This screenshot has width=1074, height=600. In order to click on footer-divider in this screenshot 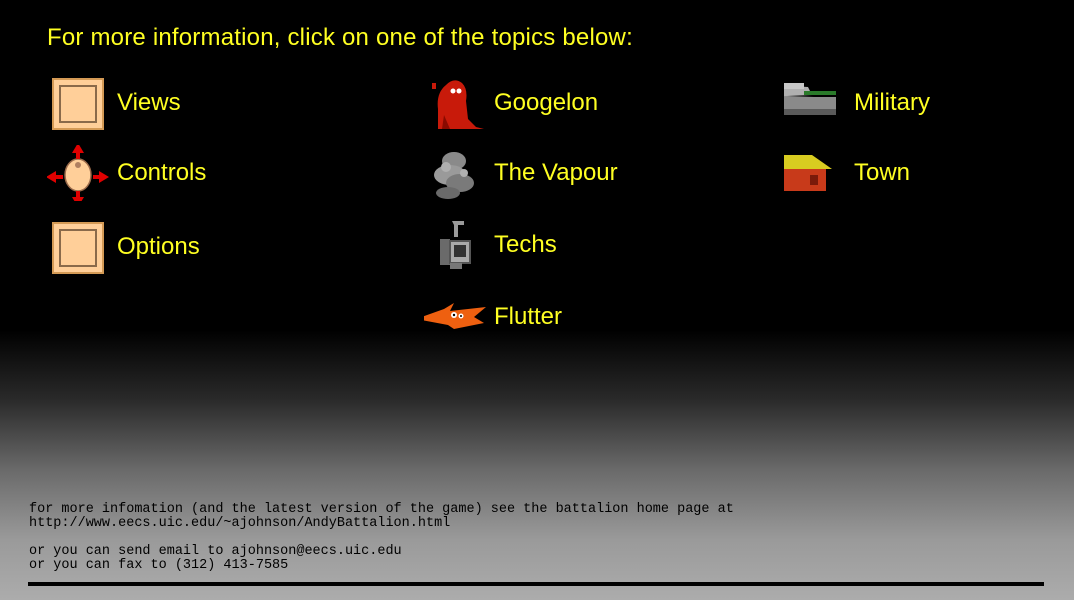, I will do `click(536, 584)`.